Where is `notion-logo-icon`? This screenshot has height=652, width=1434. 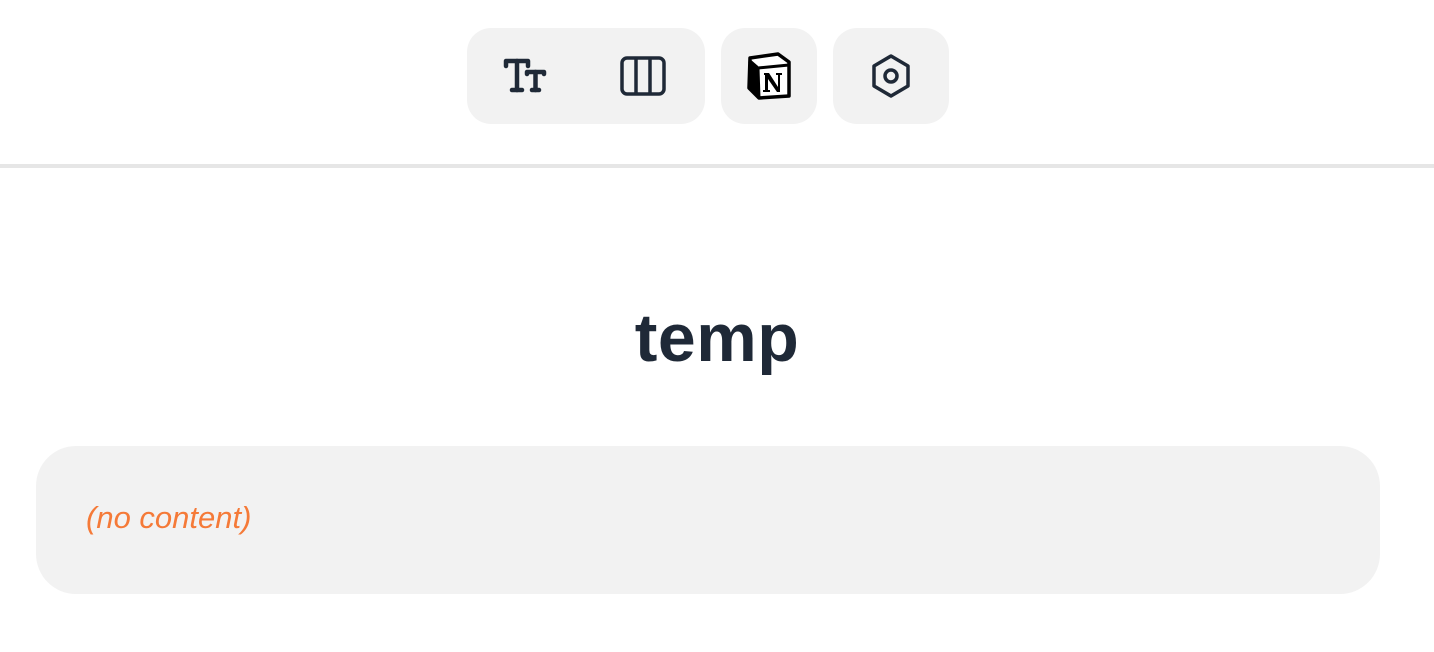 notion-logo-icon is located at coordinates (769, 76).